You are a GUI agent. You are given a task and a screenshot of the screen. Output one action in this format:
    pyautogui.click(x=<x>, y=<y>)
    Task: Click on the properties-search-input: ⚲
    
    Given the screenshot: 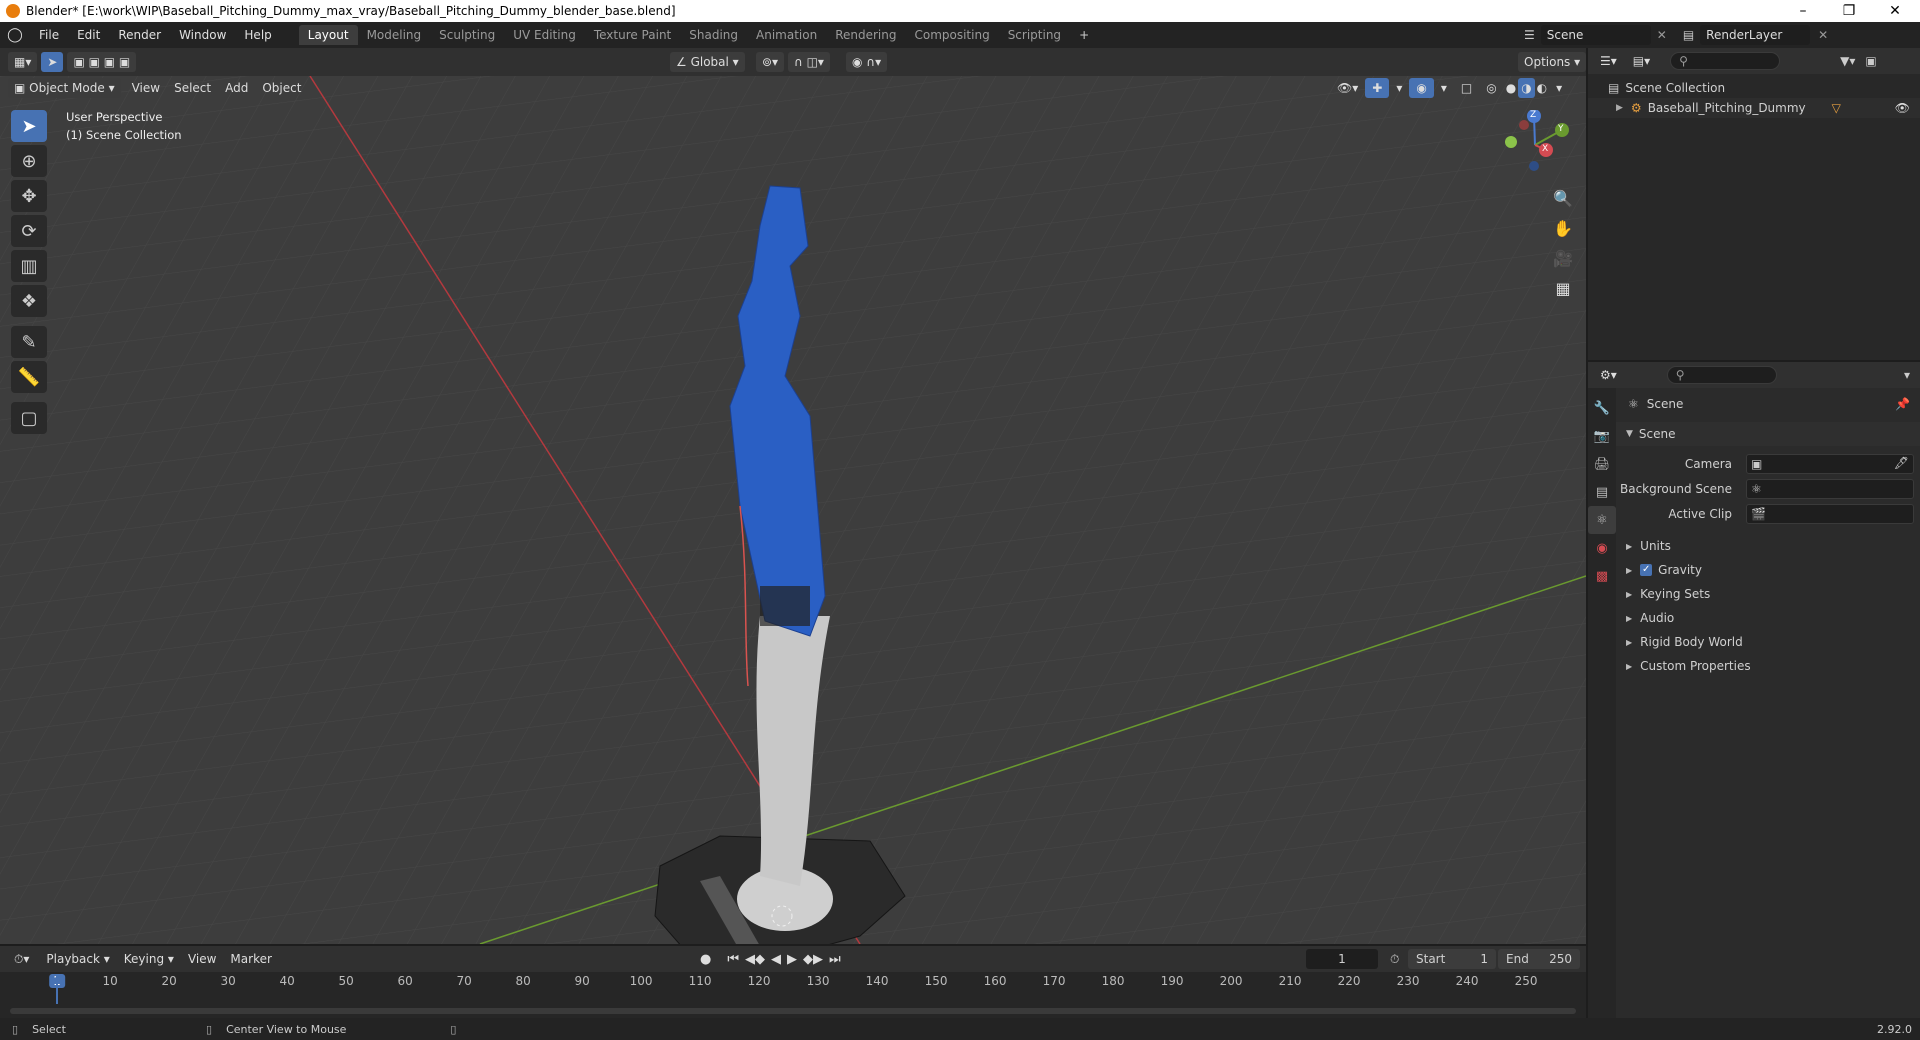 What is the action you would take?
    pyautogui.click(x=1721, y=375)
    